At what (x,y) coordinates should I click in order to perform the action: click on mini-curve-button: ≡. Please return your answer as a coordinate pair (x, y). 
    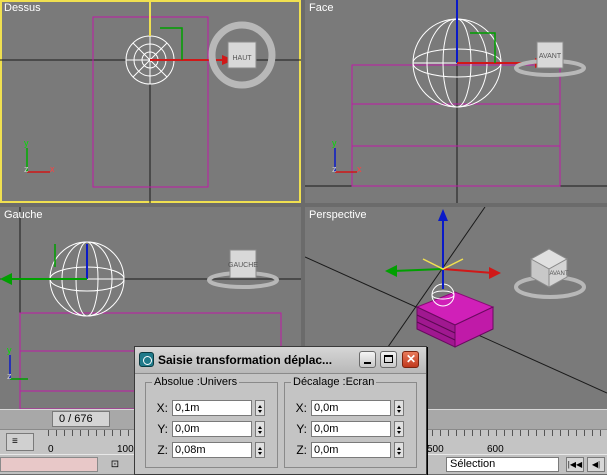
    Looking at the image, I should click on (20, 442).